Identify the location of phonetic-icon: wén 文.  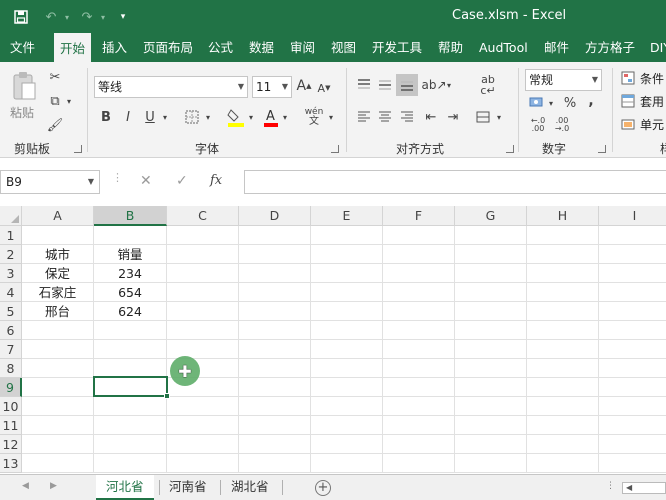
(314, 117).